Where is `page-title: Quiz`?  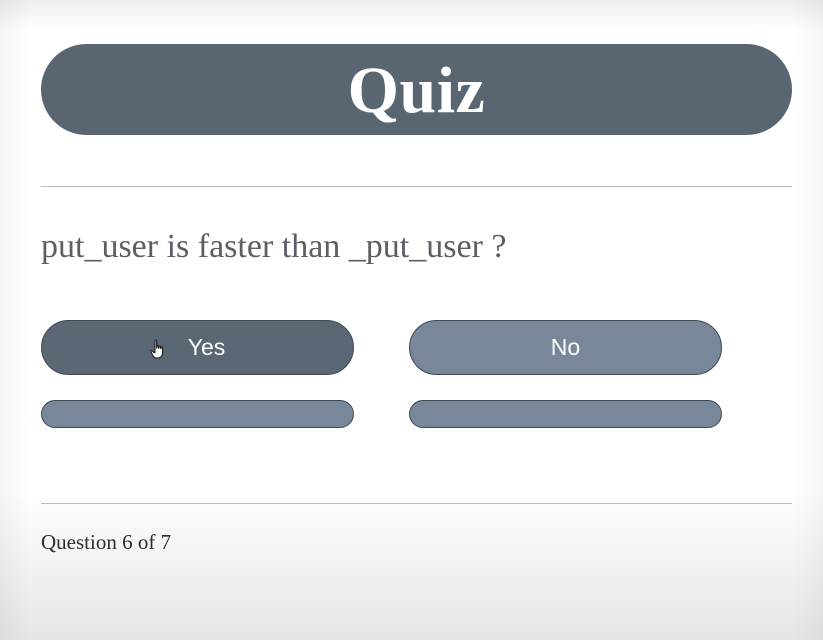
page-title: Quiz is located at coordinates (416, 90).